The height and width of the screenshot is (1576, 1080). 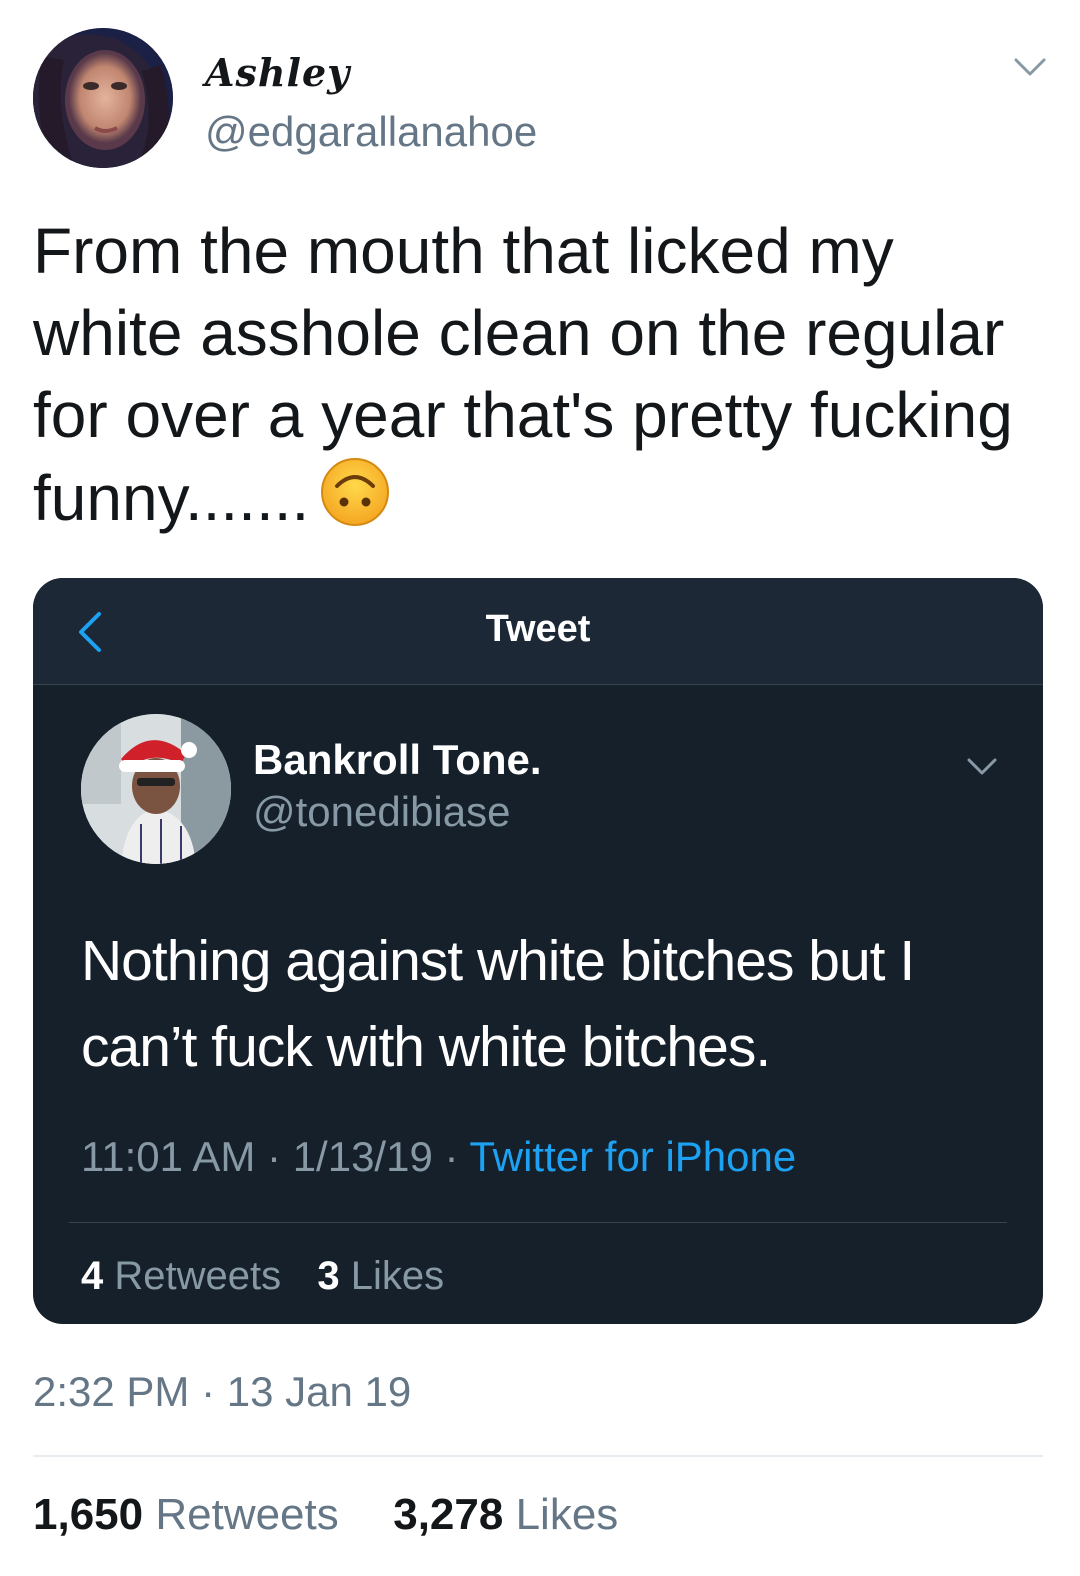 What do you see at coordinates (88, 1514) in the screenshot?
I see `retweets-count: 1,650` at bounding box center [88, 1514].